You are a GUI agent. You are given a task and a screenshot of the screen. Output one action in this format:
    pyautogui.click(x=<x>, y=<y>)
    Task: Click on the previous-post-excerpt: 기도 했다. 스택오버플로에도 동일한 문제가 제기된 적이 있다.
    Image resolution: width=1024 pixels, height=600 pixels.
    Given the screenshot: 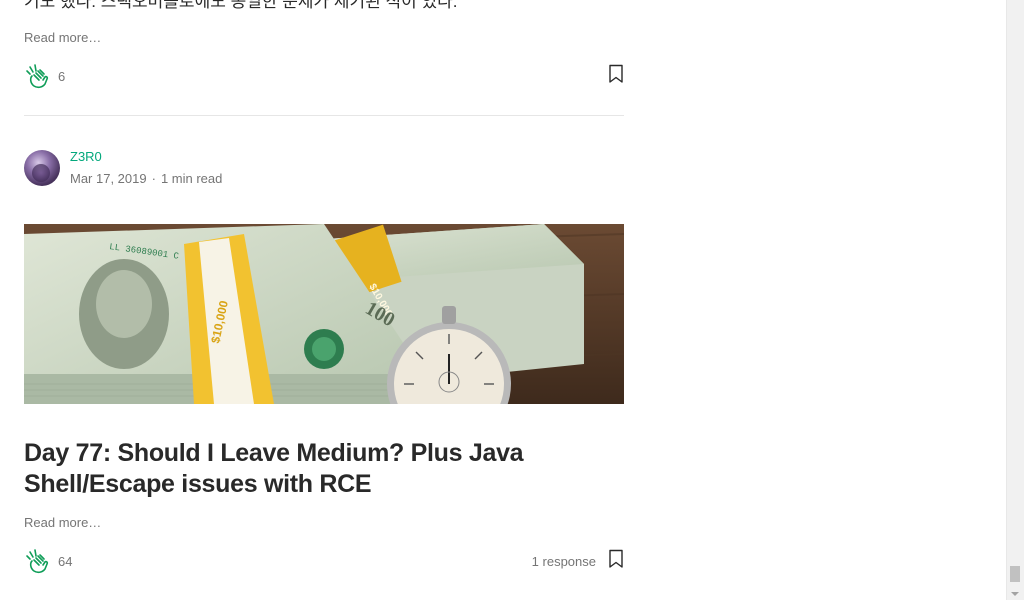 What is the action you would take?
    pyautogui.click(x=241, y=5)
    